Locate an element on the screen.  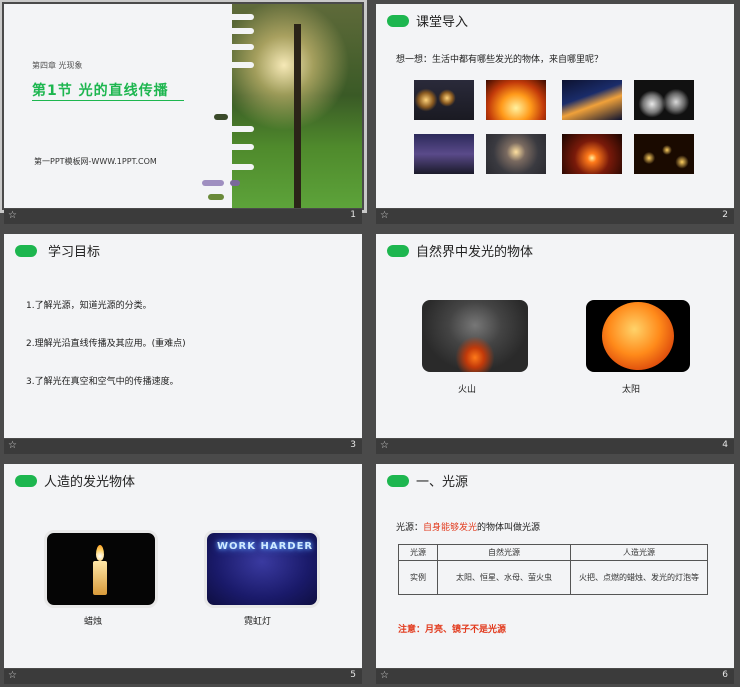
question-text: 想一想：生活中都有哪些发光的物体，来自哪里呢？ is located at coordinates (500, 60).